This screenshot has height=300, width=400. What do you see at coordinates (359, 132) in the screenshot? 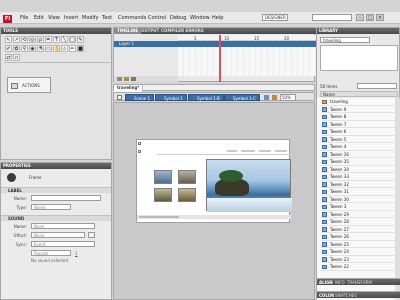
I see `library-item: Tween 6` at bounding box center [359, 132].